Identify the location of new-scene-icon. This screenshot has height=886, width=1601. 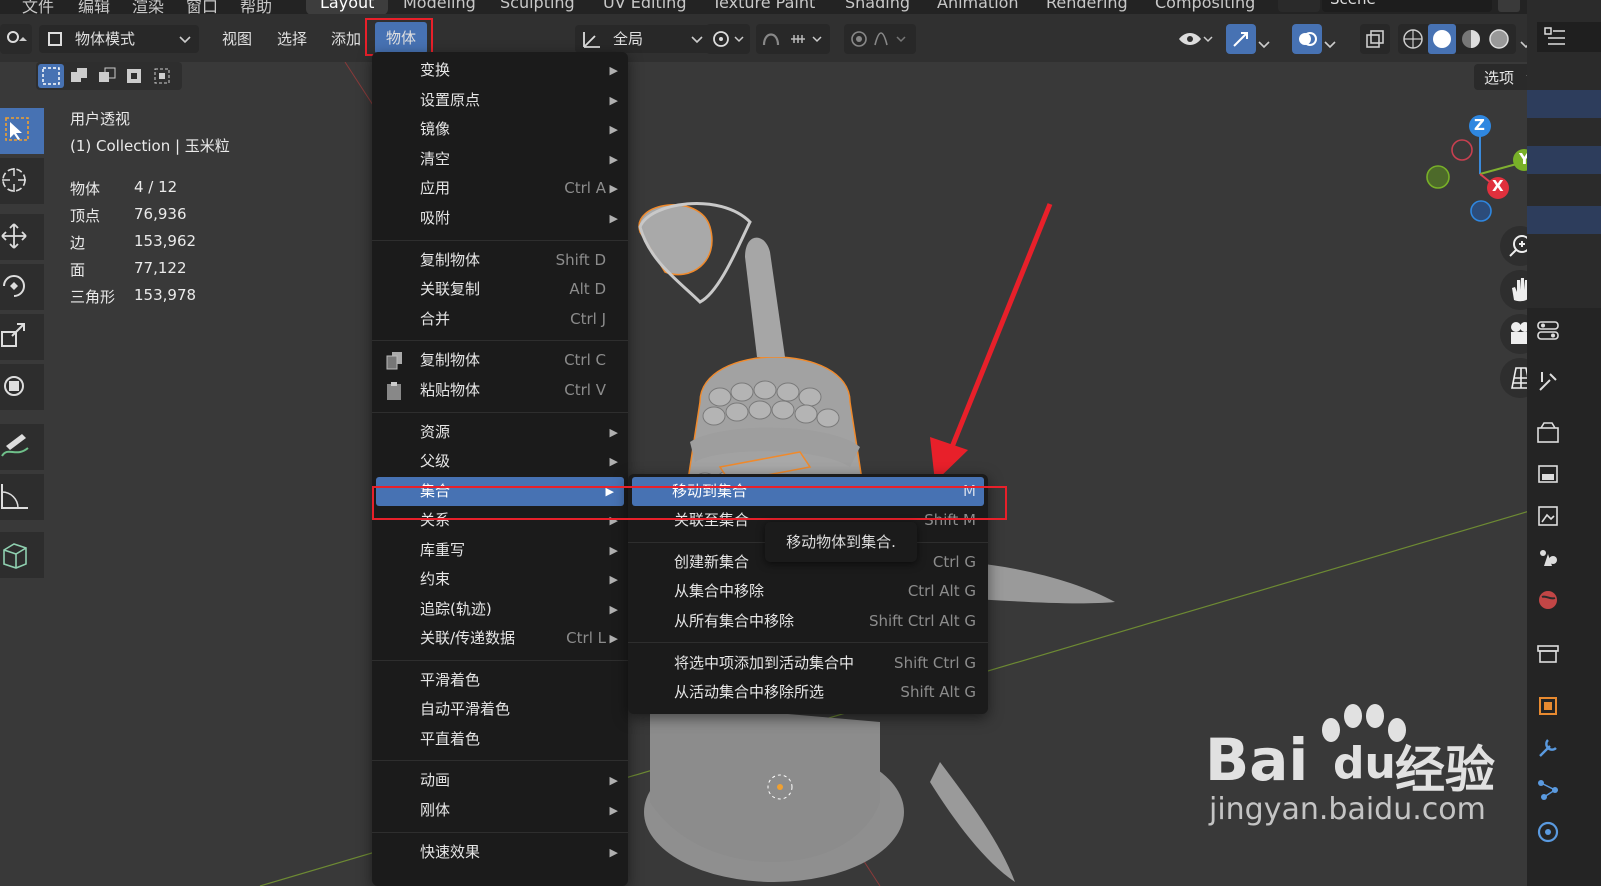
(1509, 6).